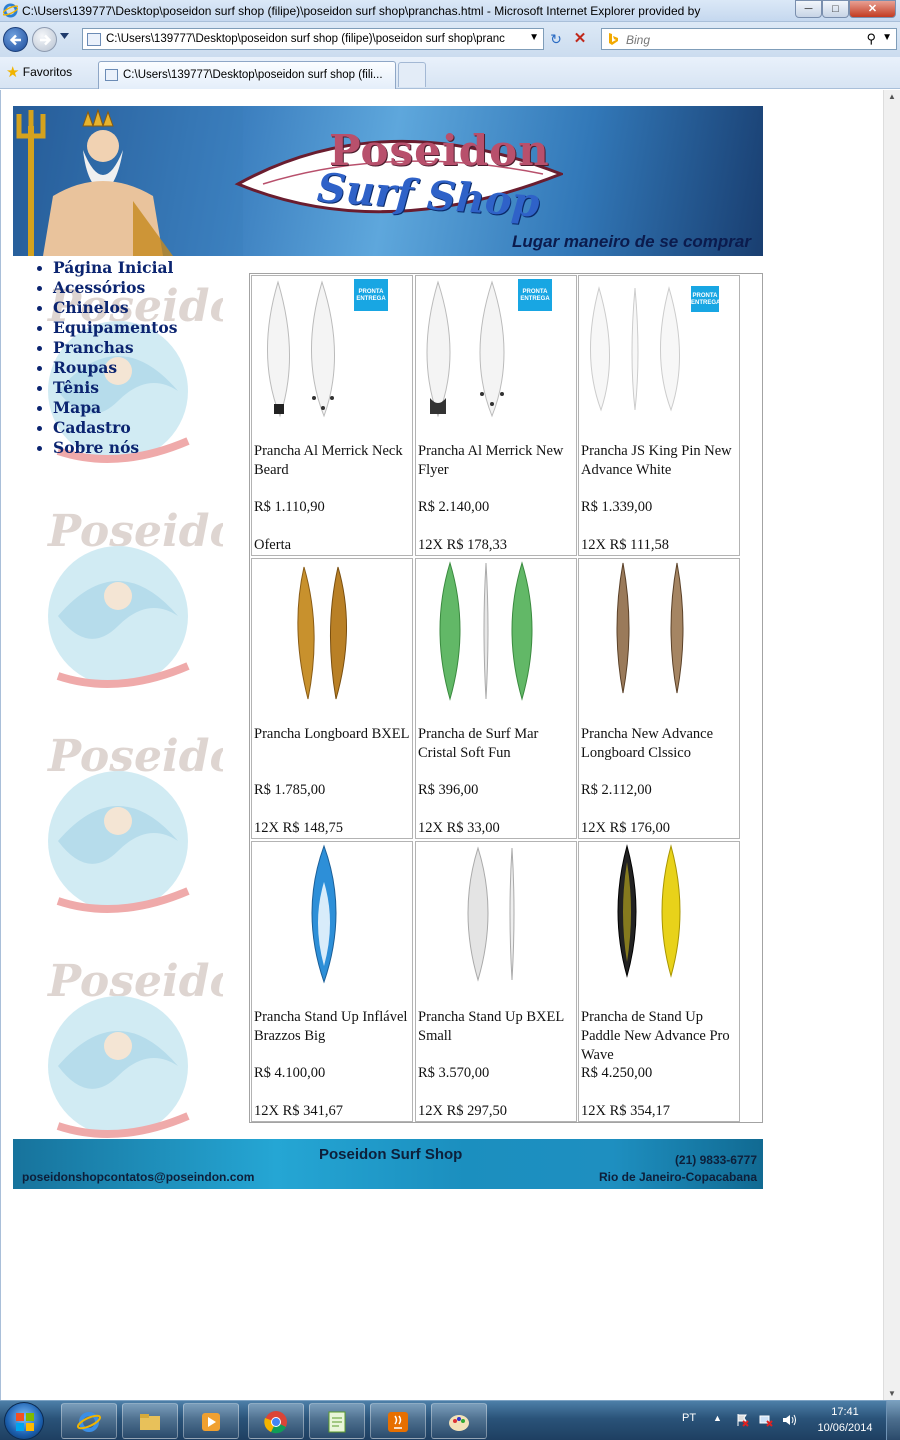 This screenshot has width=900, height=1440. What do you see at coordinates (872, 9) in the screenshot?
I see `close-button: ✕` at bounding box center [872, 9].